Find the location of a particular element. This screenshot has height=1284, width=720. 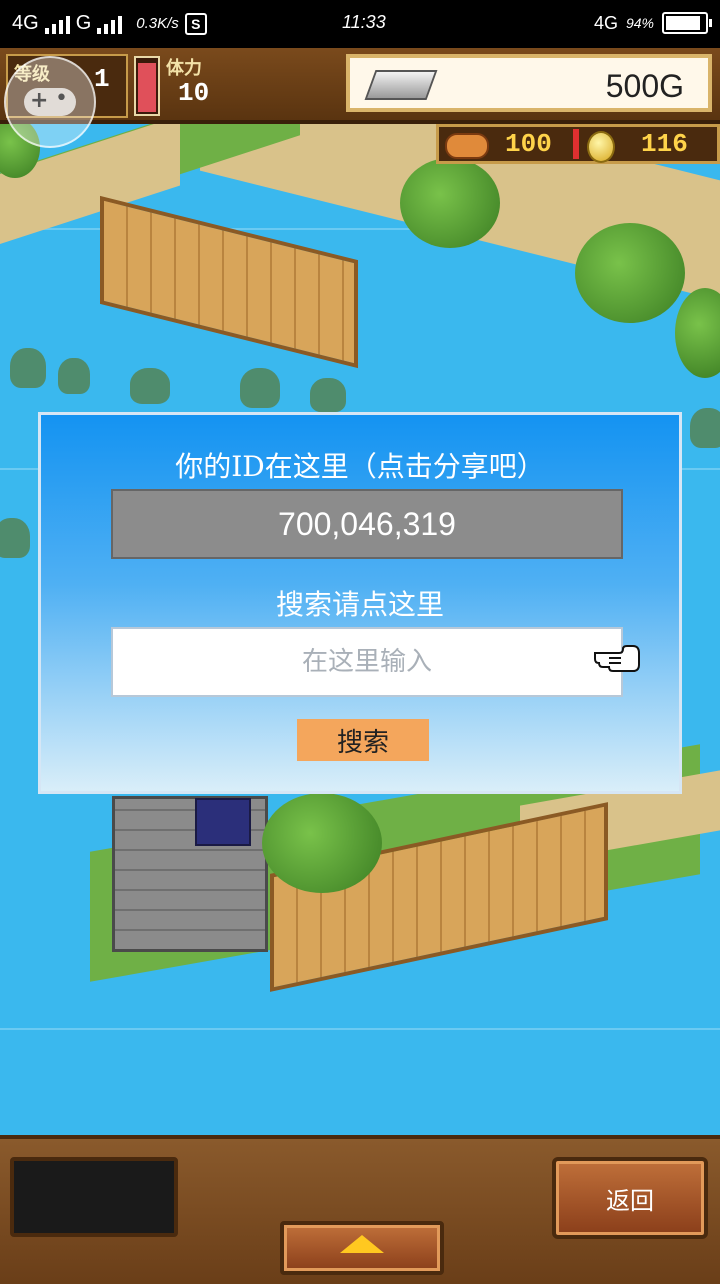

clock: 11:33 is located at coordinates (364, 22).